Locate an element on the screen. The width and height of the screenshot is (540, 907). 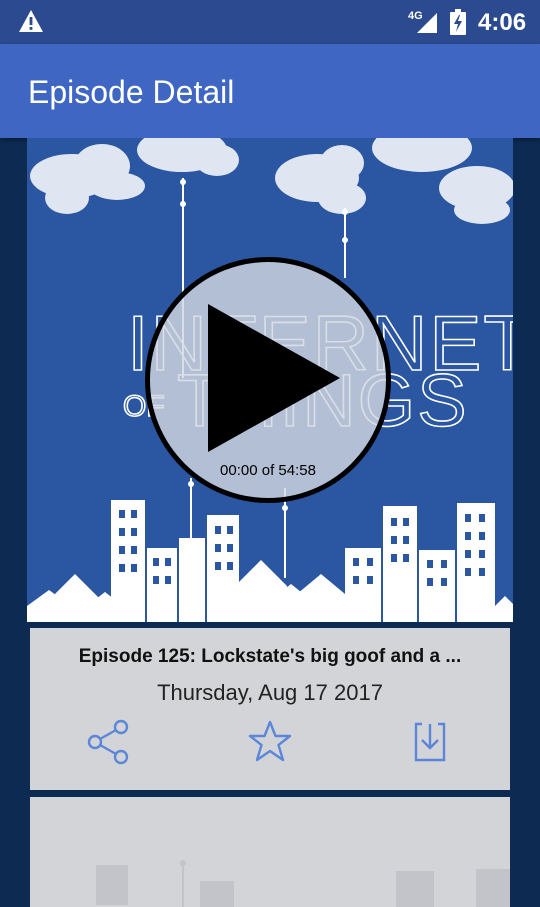
play-button: 00:00 of 54:58 is located at coordinates (268, 380).